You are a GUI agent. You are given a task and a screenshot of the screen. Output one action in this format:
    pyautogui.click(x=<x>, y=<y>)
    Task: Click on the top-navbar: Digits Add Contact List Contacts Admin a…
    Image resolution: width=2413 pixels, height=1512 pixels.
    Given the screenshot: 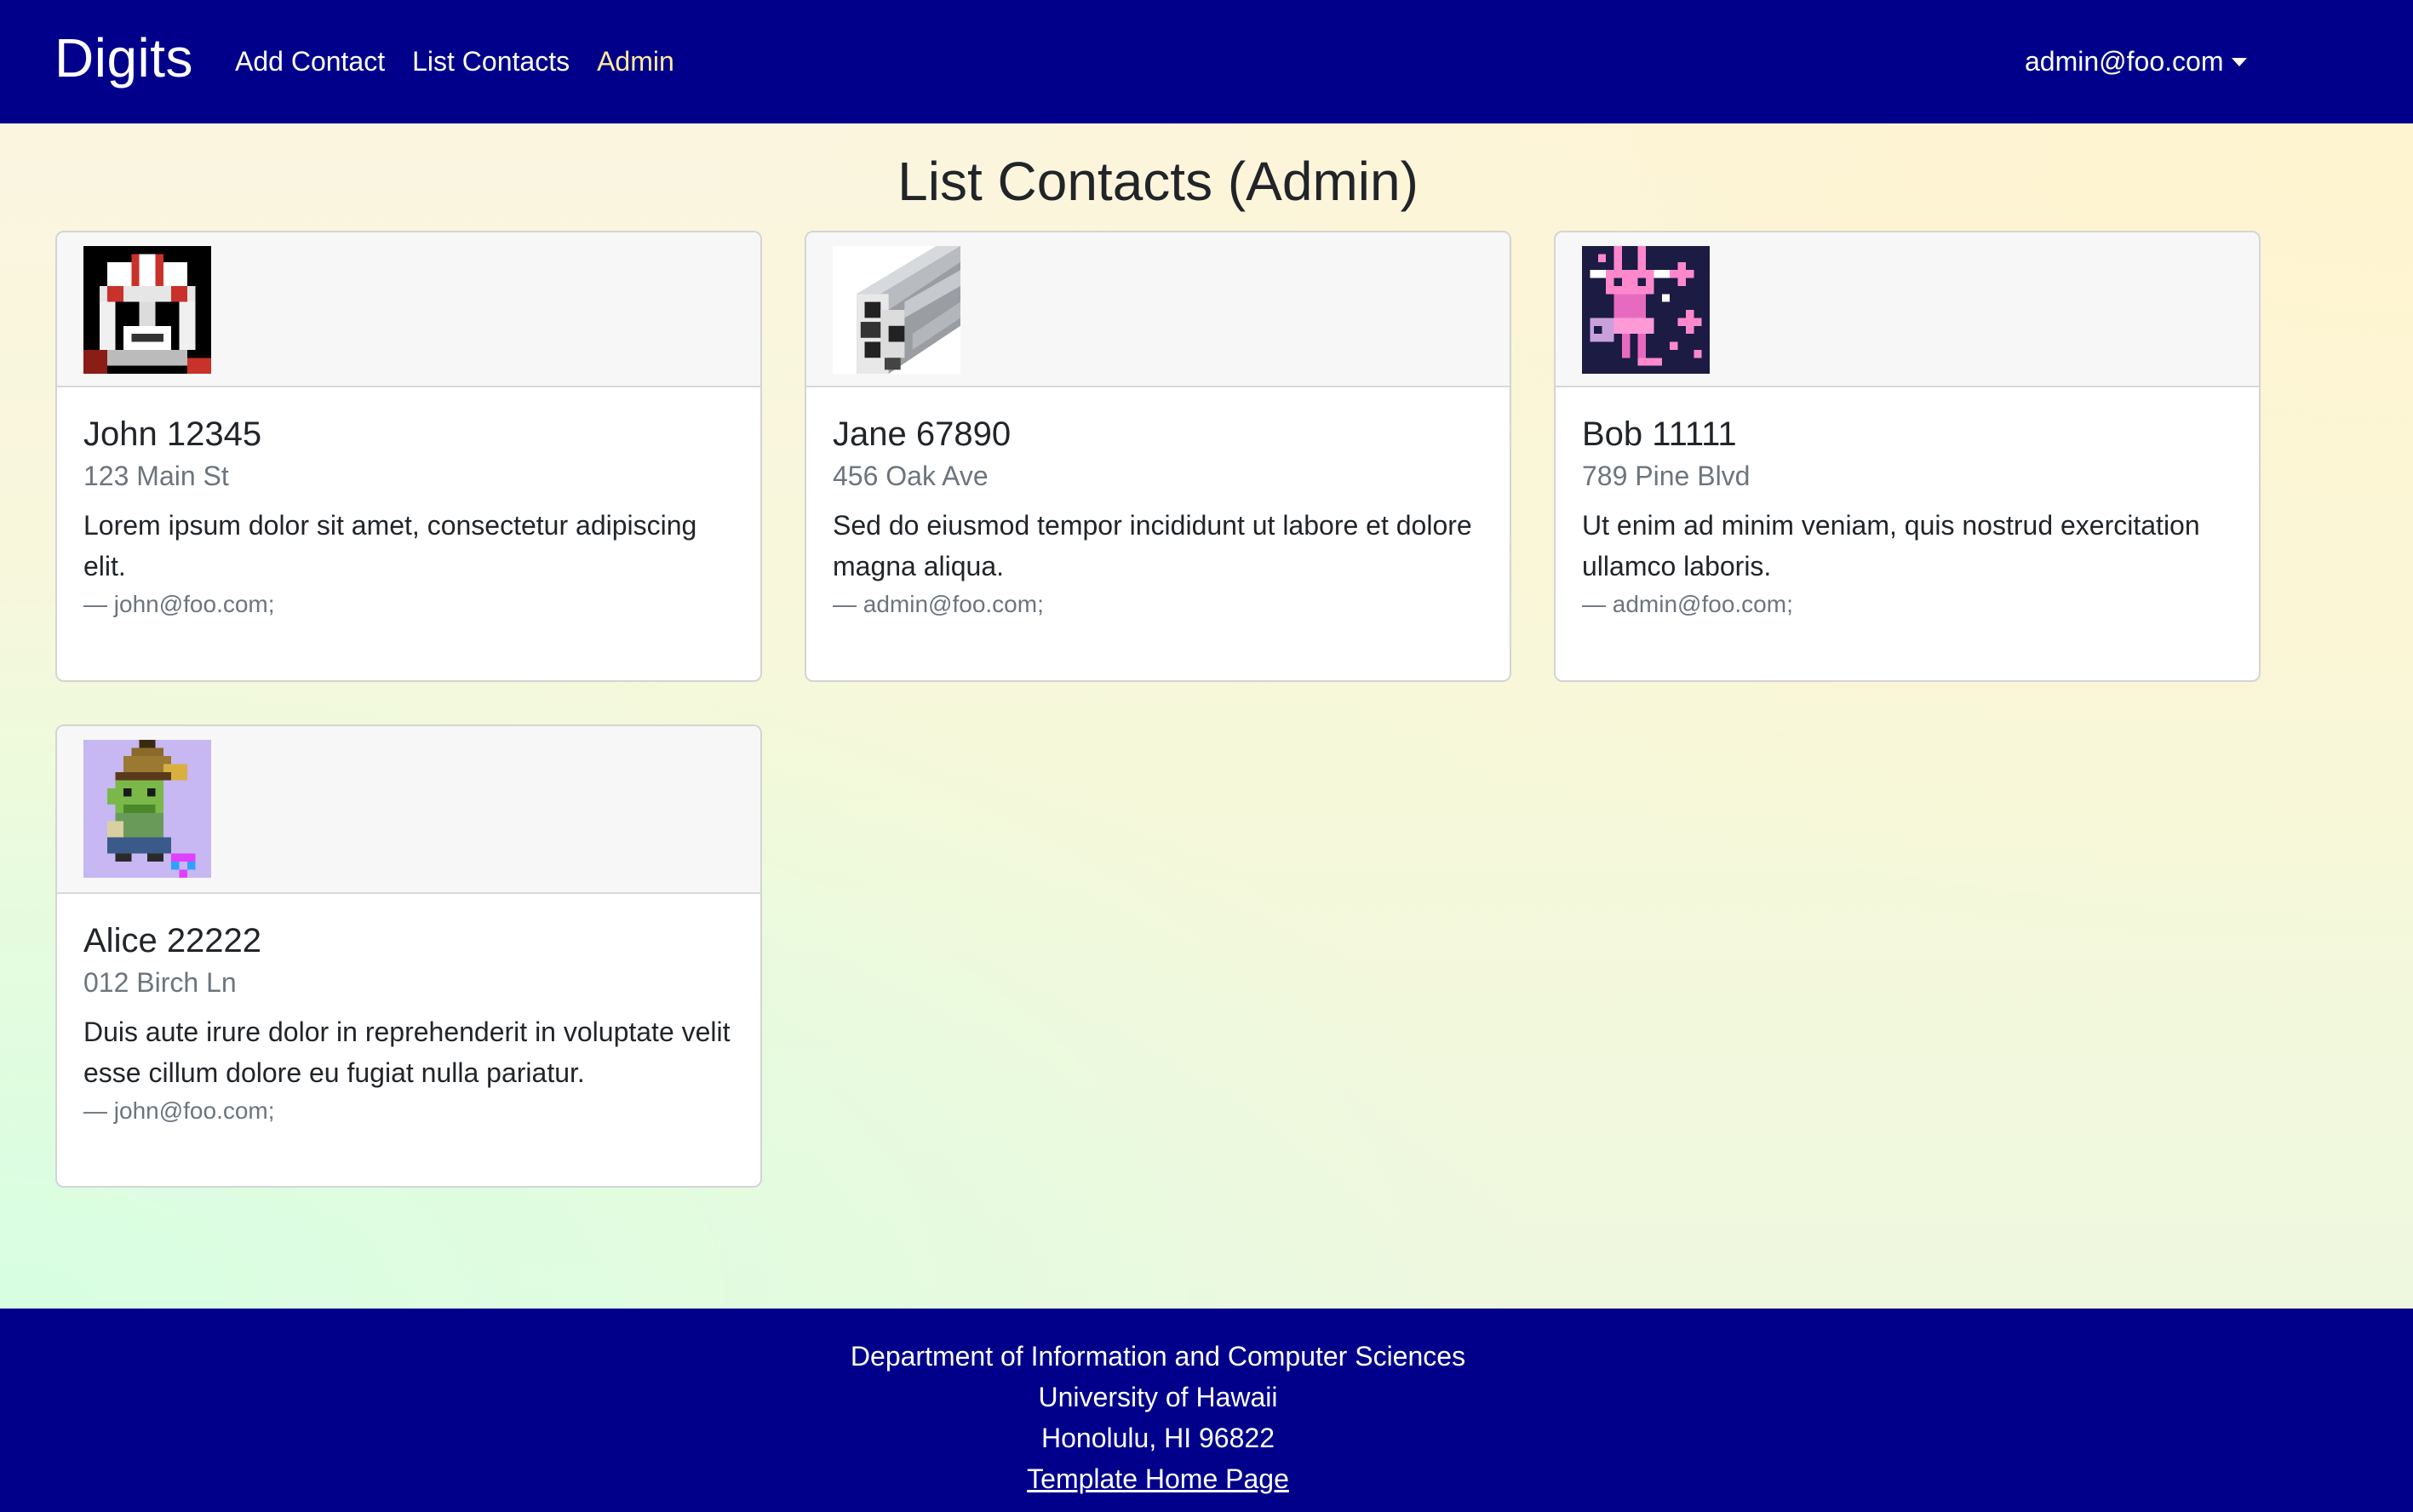 What is the action you would take?
    pyautogui.click(x=1206, y=61)
    